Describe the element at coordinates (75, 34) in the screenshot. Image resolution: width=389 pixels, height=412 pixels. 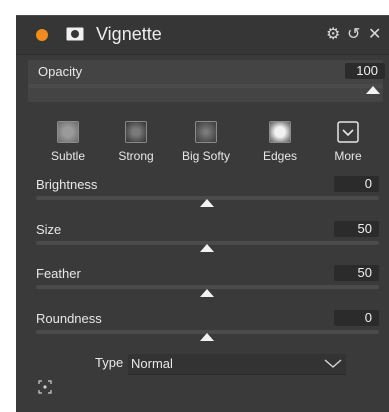
I see `mask-icon` at that location.